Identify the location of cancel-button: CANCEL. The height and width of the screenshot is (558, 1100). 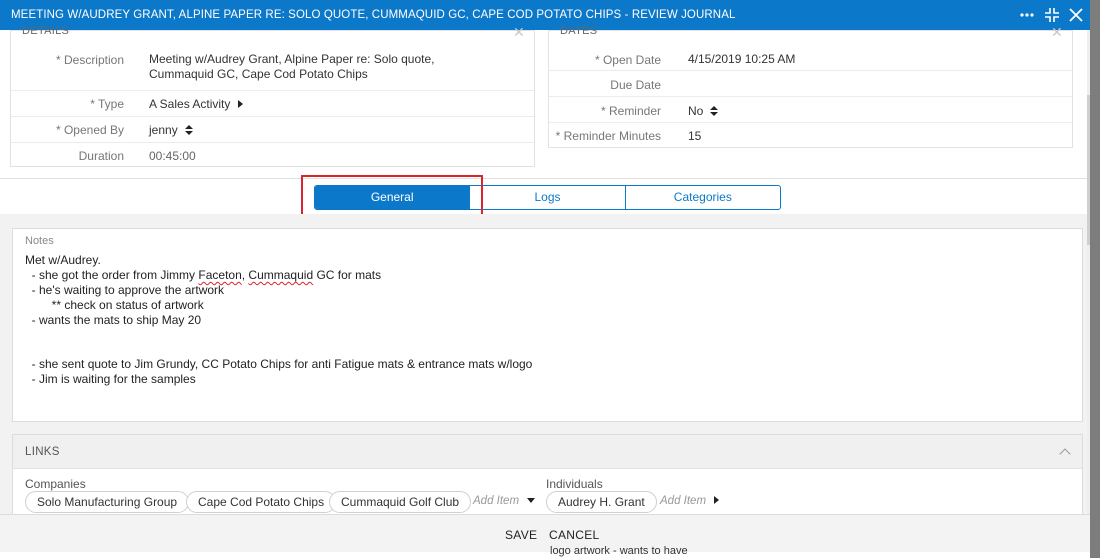
(574, 535).